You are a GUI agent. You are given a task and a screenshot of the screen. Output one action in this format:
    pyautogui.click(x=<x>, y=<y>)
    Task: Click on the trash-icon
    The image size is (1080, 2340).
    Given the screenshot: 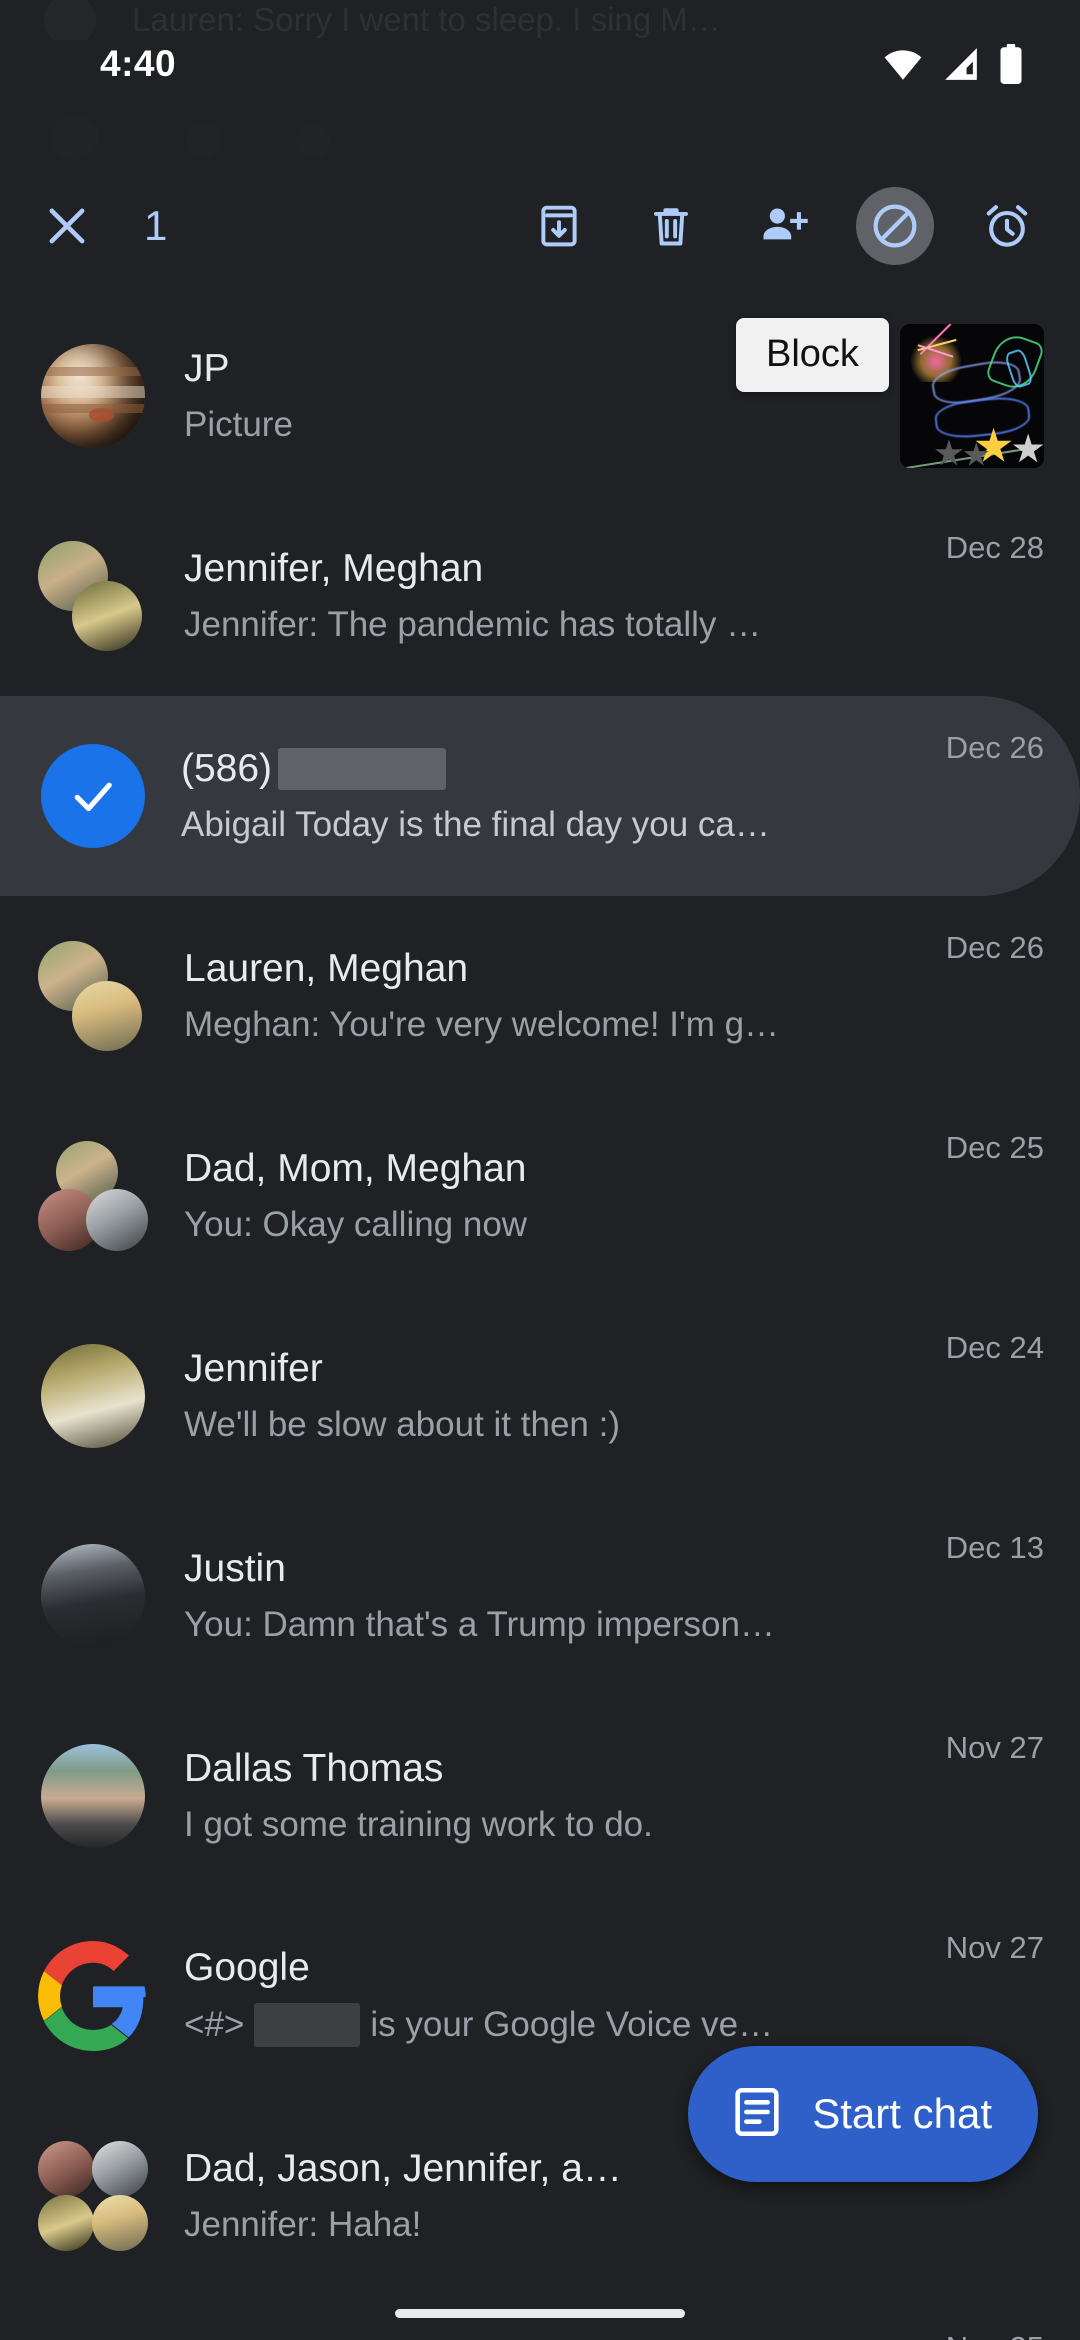 What is the action you would take?
    pyautogui.click(x=671, y=226)
    